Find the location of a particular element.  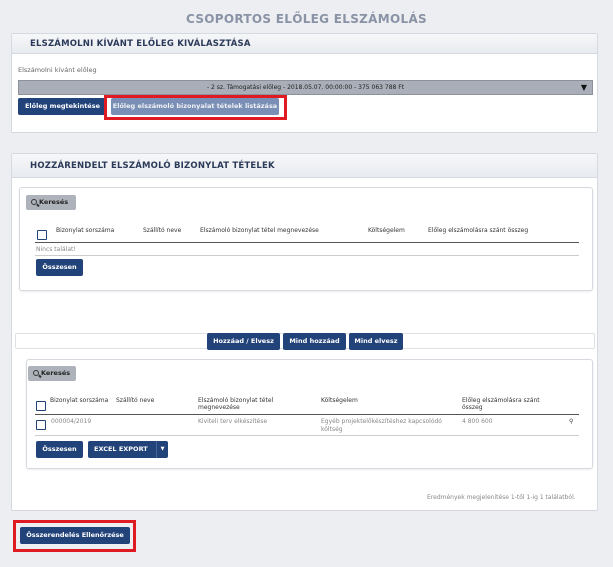

row-item-name: Kiviteli terv elkészítése is located at coordinates (233, 421).